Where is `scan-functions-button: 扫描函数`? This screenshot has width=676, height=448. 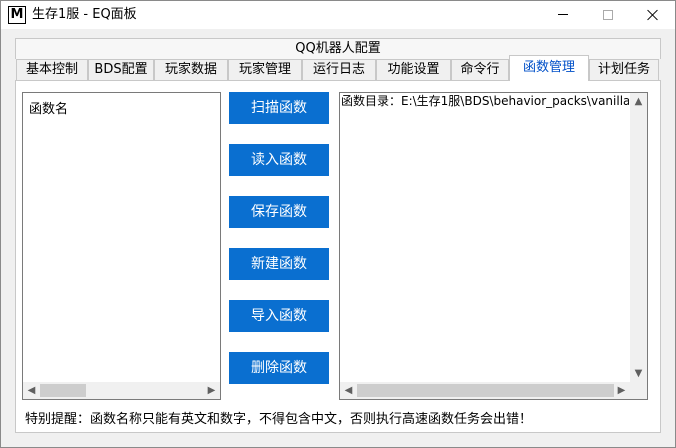 scan-functions-button: 扫描函数 is located at coordinates (279, 108).